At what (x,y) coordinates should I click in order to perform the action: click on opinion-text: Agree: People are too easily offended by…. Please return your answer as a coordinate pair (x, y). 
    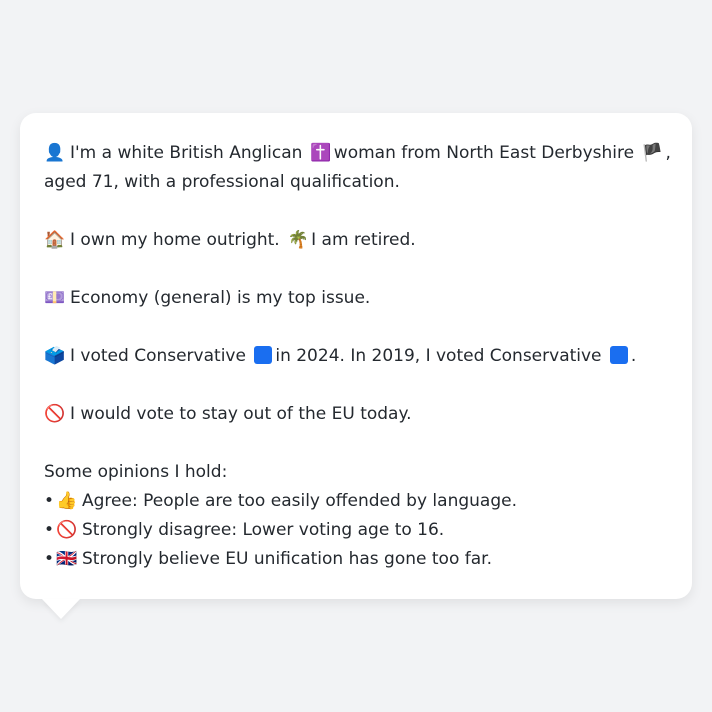
    Looking at the image, I should click on (299, 501).